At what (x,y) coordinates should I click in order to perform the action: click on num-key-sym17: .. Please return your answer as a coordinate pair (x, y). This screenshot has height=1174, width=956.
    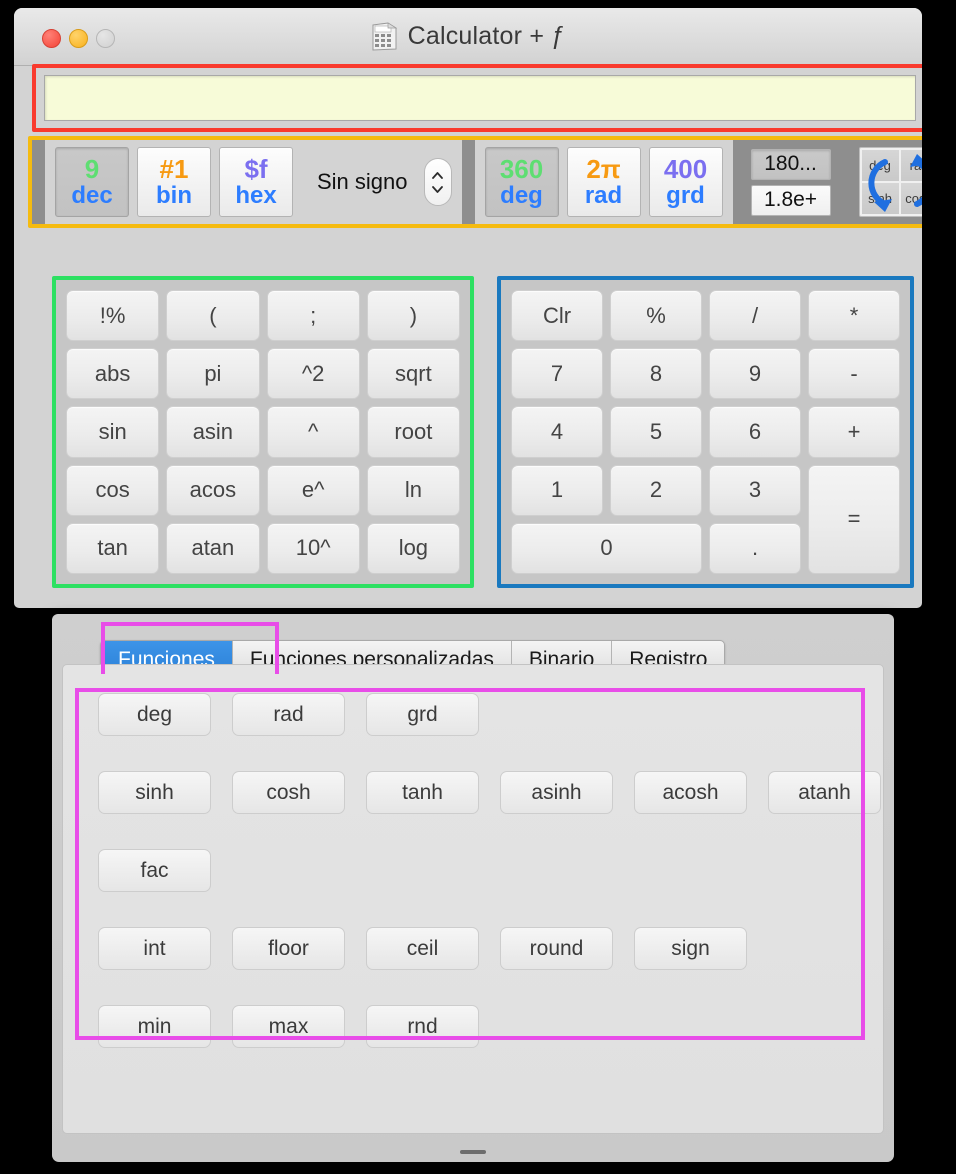
    Looking at the image, I should click on (755, 548).